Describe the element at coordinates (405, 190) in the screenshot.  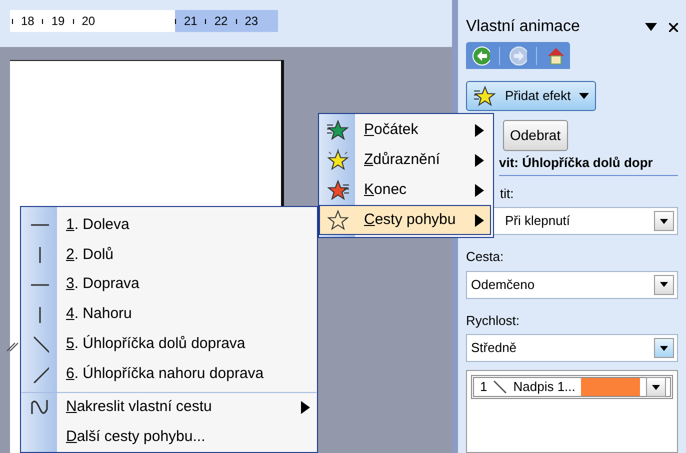
I see `menu-item: Konec` at that location.